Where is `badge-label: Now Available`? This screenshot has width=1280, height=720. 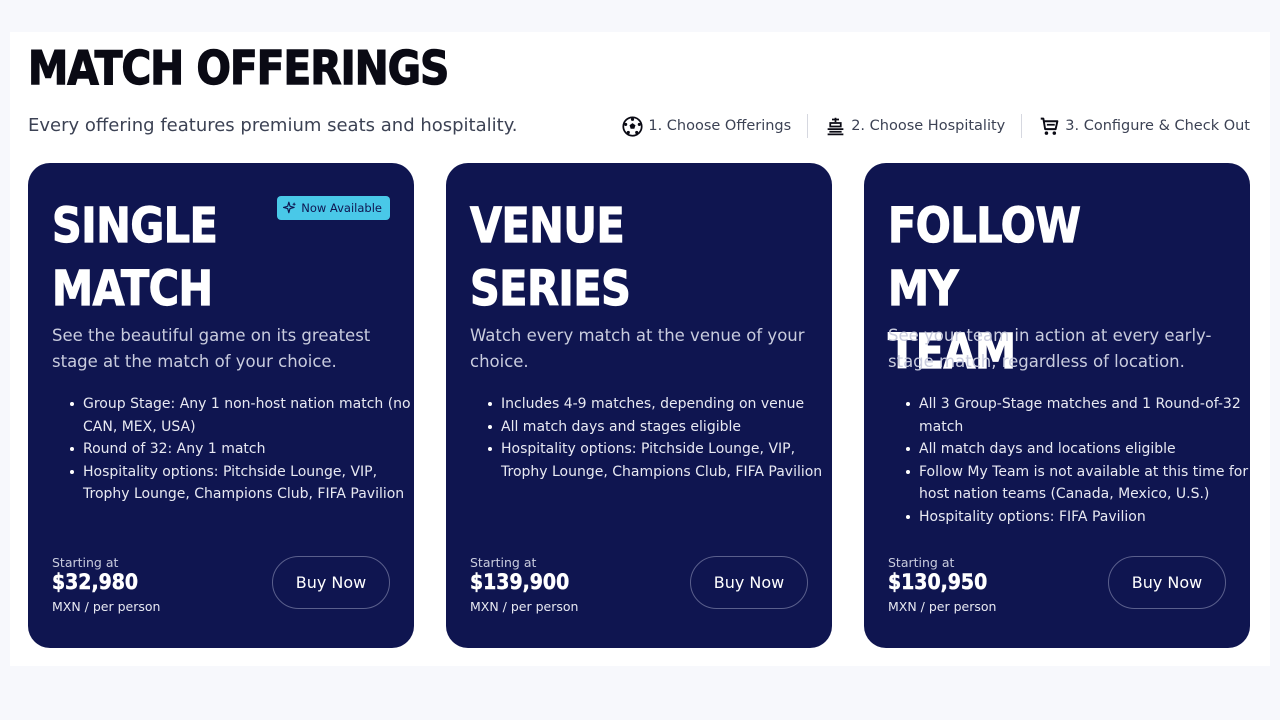
badge-label: Now Available is located at coordinates (341, 208).